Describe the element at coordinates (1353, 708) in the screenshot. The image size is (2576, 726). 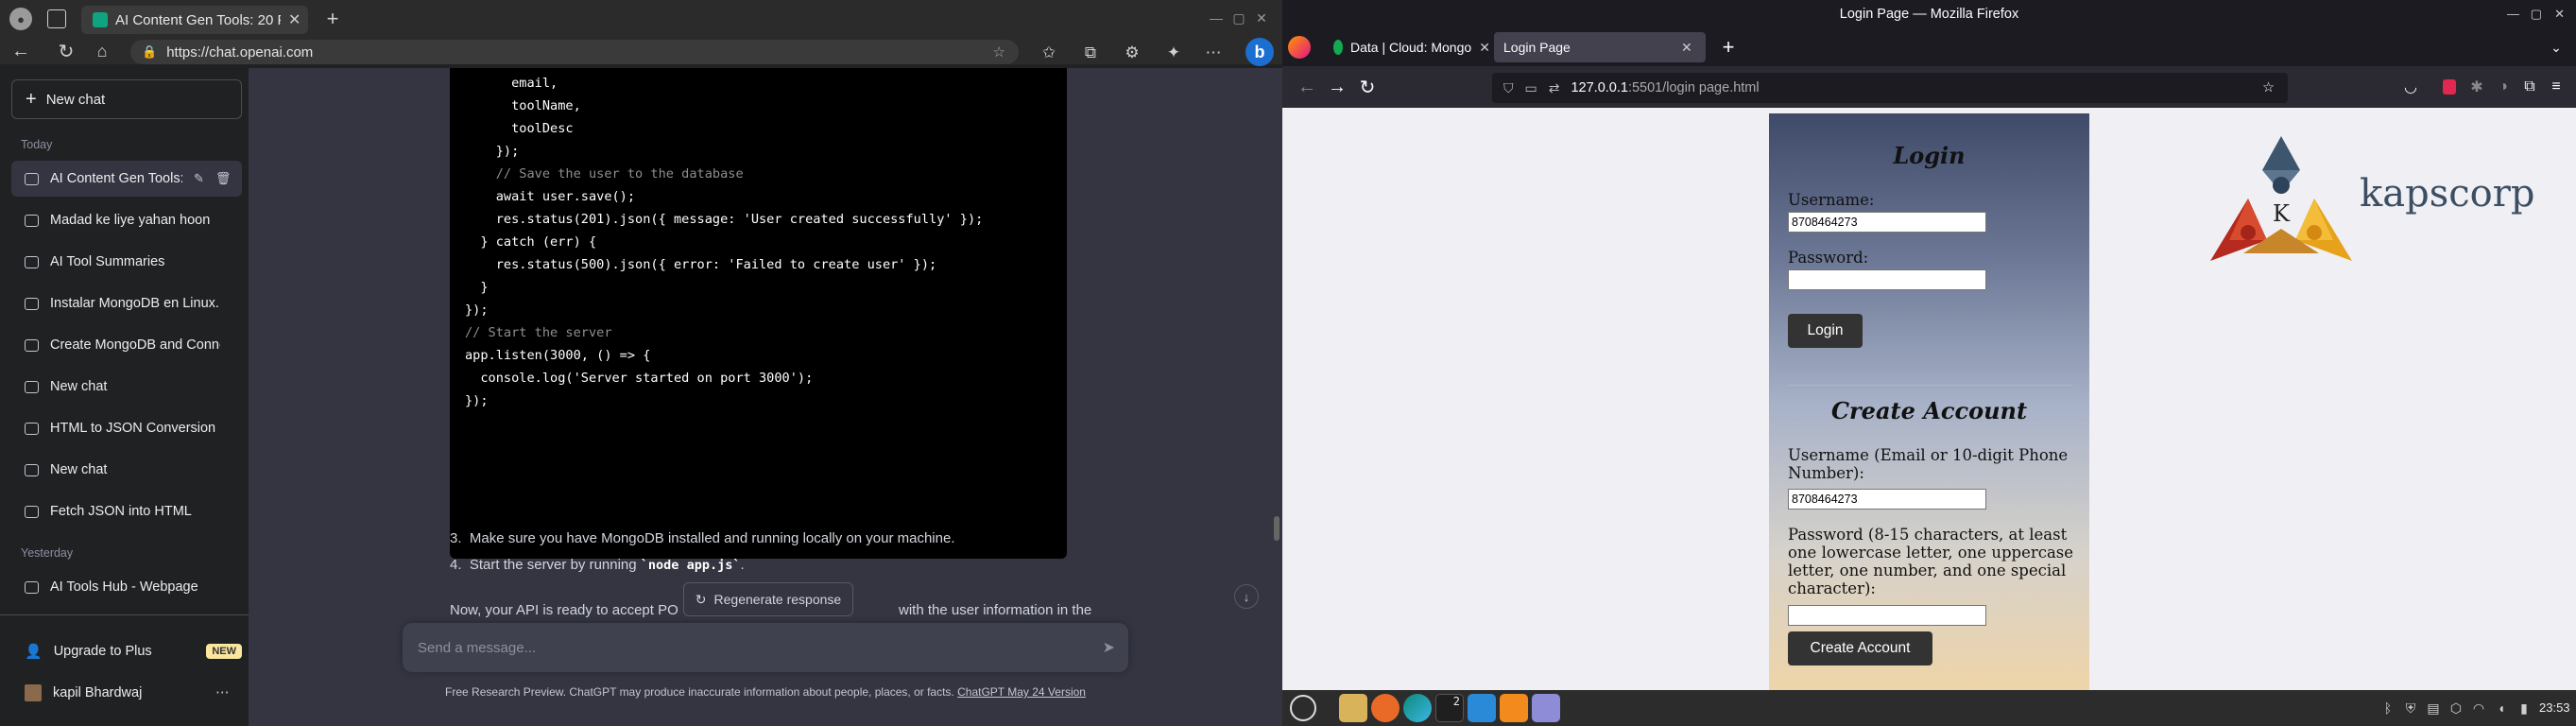
I see `files-icon` at that location.